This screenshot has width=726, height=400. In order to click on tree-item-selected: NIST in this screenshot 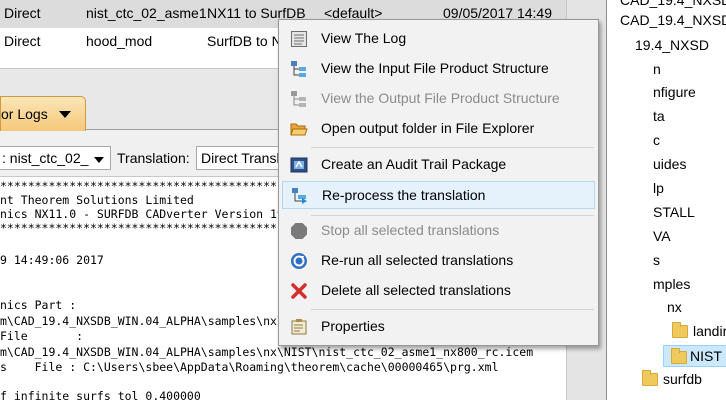, I will do `click(694, 356)`.